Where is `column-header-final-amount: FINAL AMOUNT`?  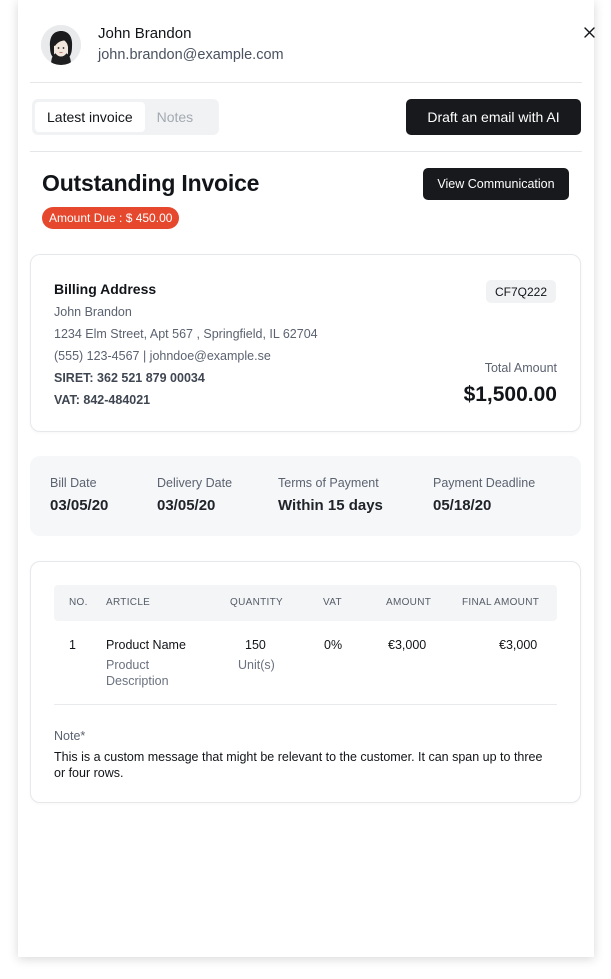
column-header-final-amount: FINAL AMOUNT is located at coordinates (501, 602).